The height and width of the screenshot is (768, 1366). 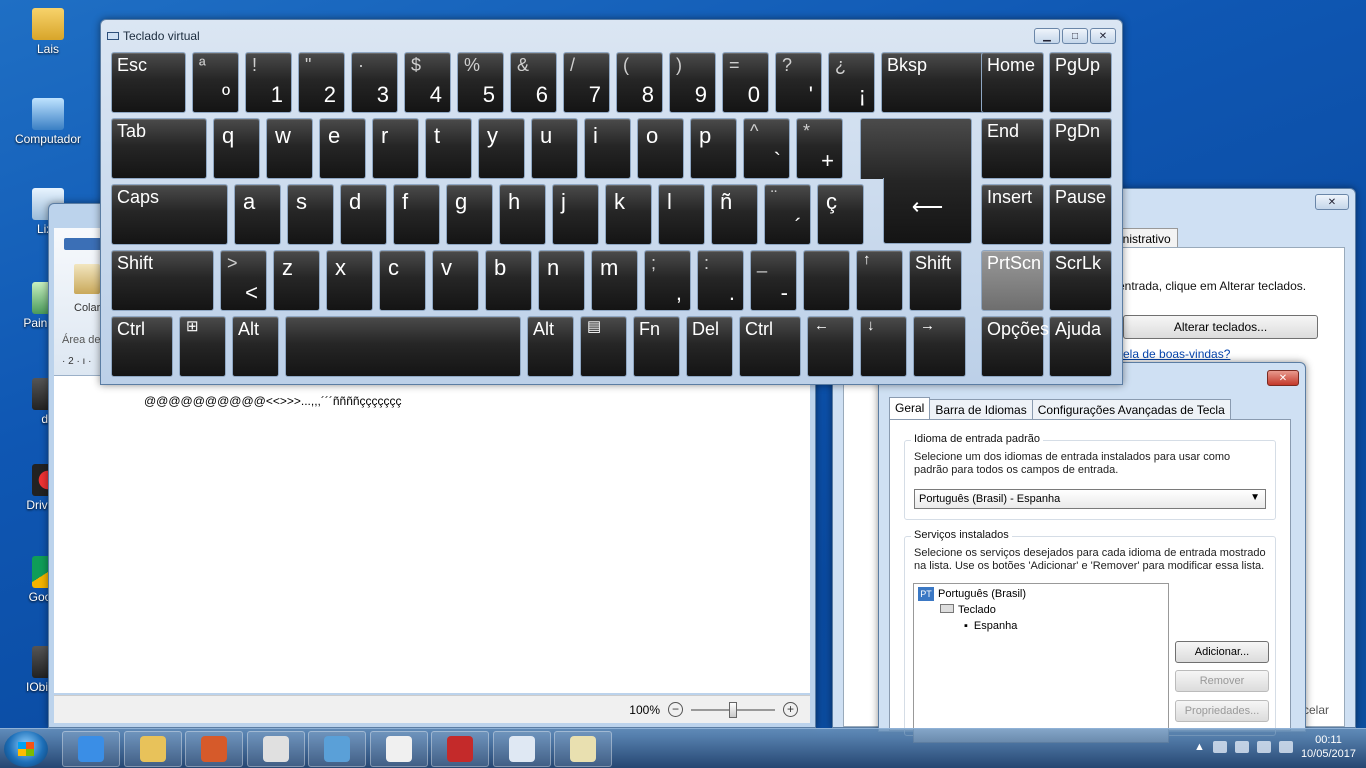 I want to click on key-char: y, so click(x=501, y=148).